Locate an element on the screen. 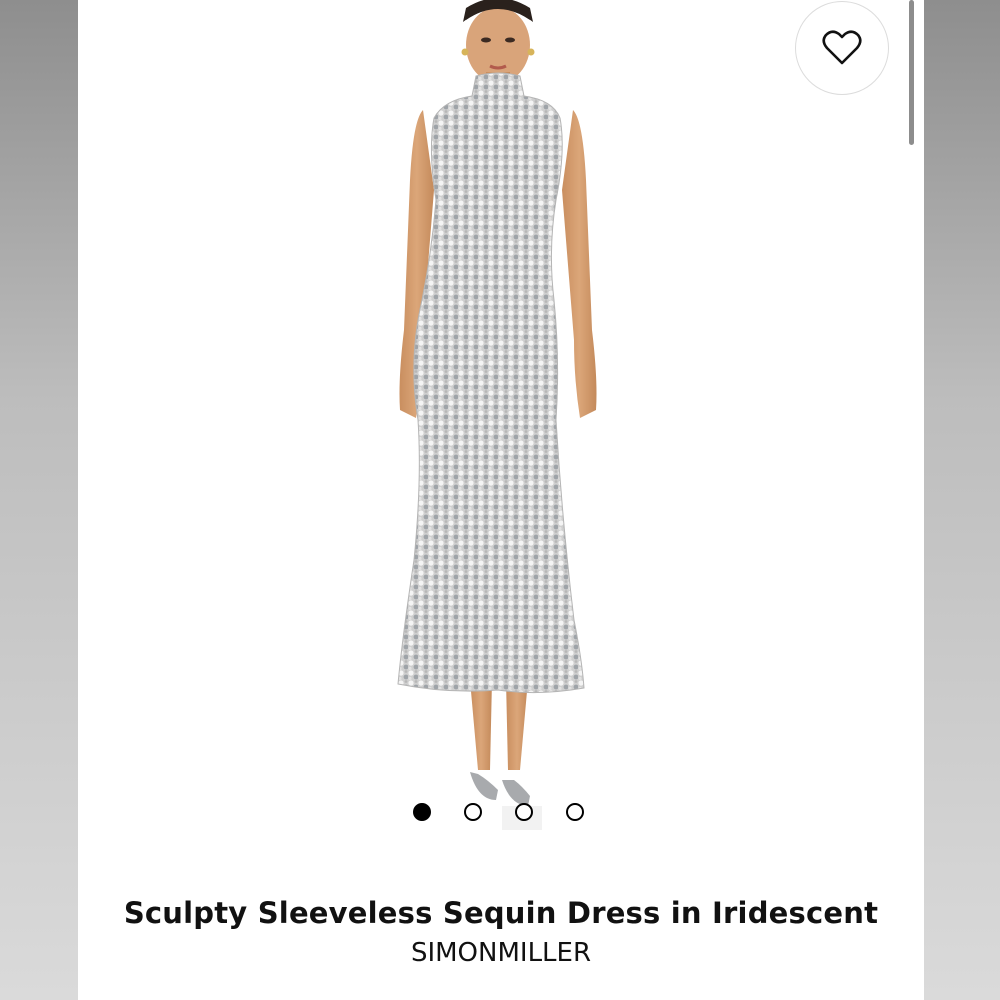 The height and width of the screenshot is (1000, 1000). right-backdrop is located at coordinates (962, 500).